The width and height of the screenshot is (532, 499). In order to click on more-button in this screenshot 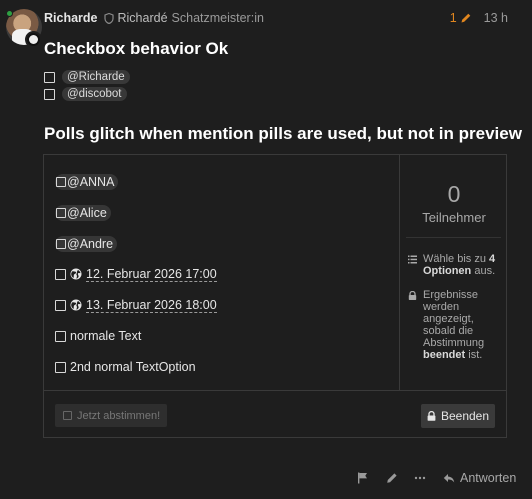, I will do `click(420, 478)`.